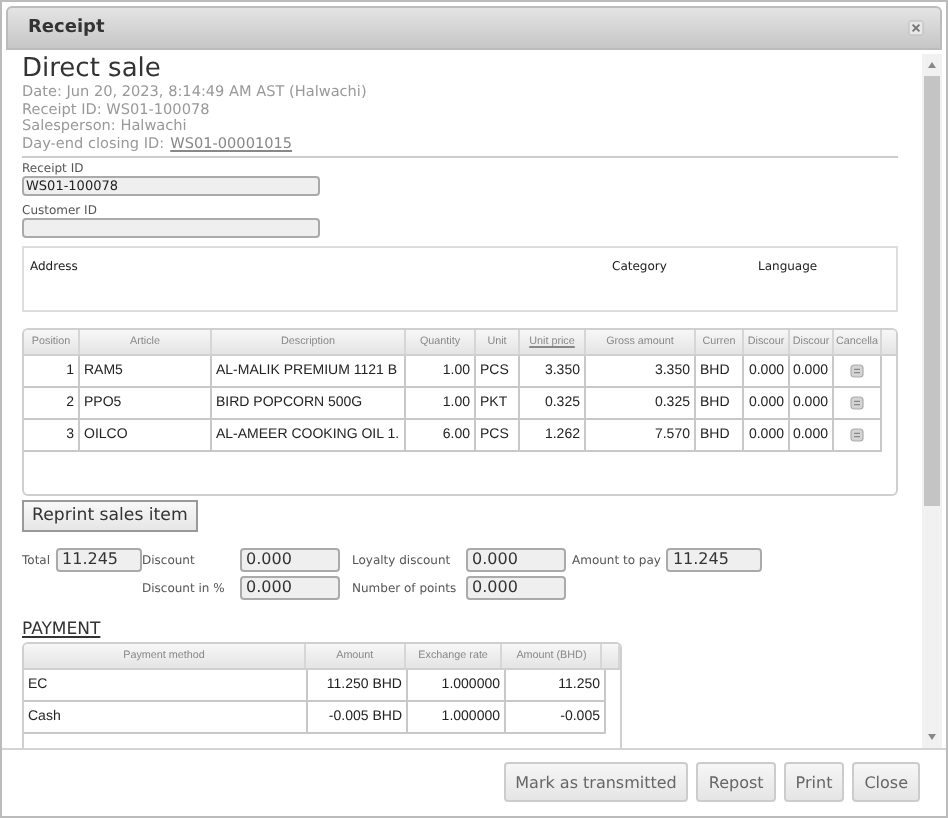 The image size is (948, 818). I want to click on scroll-up-icon, so click(932, 65).